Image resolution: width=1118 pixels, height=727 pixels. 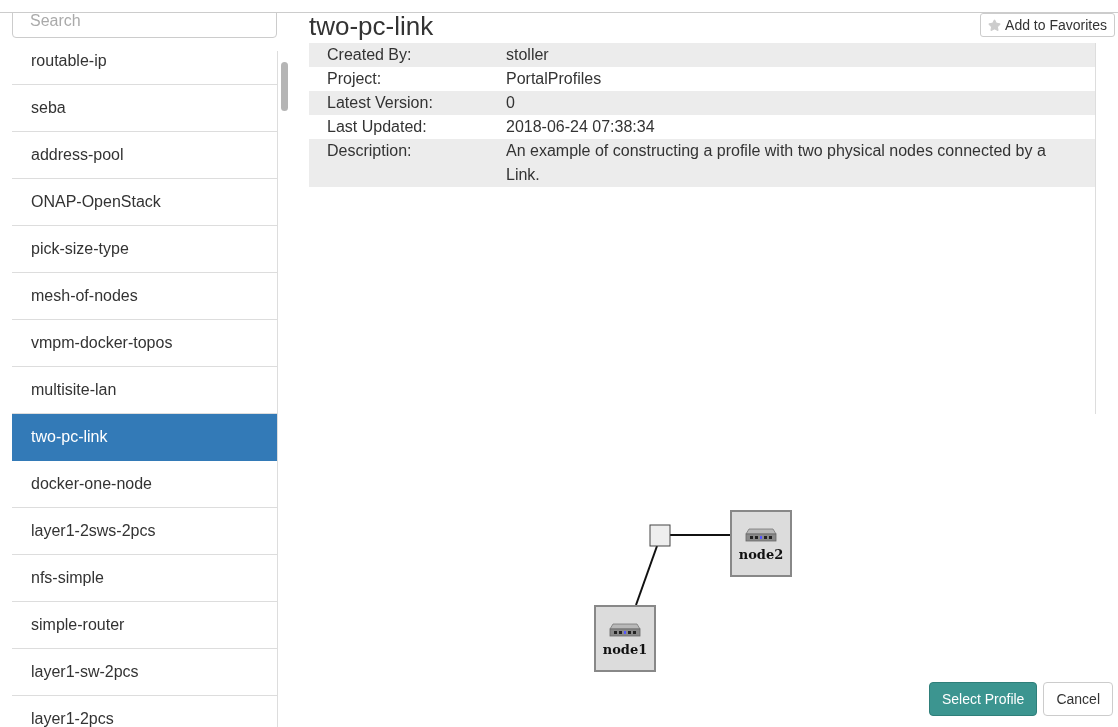 What do you see at coordinates (995, 25) in the screenshot?
I see `star-icon` at bounding box center [995, 25].